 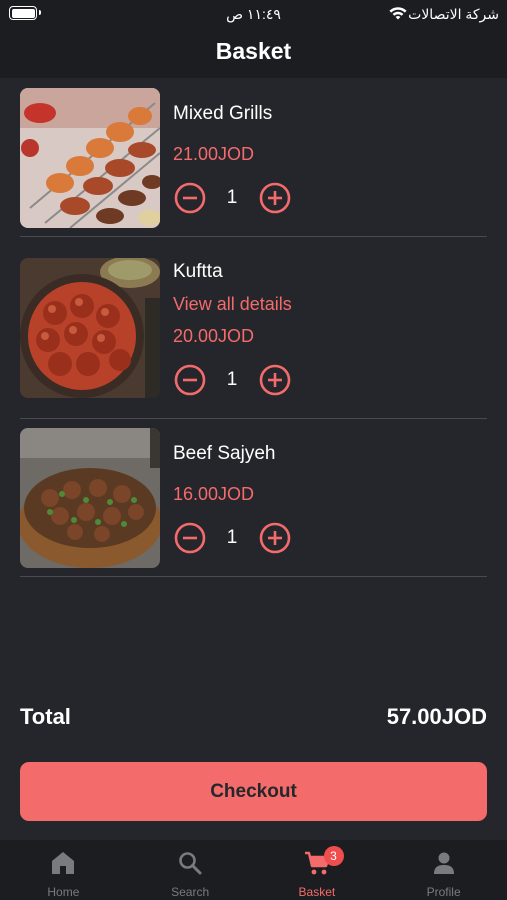 What do you see at coordinates (443, 892) in the screenshot?
I see `tab-label: Profile` at bounding box center [443, 892].